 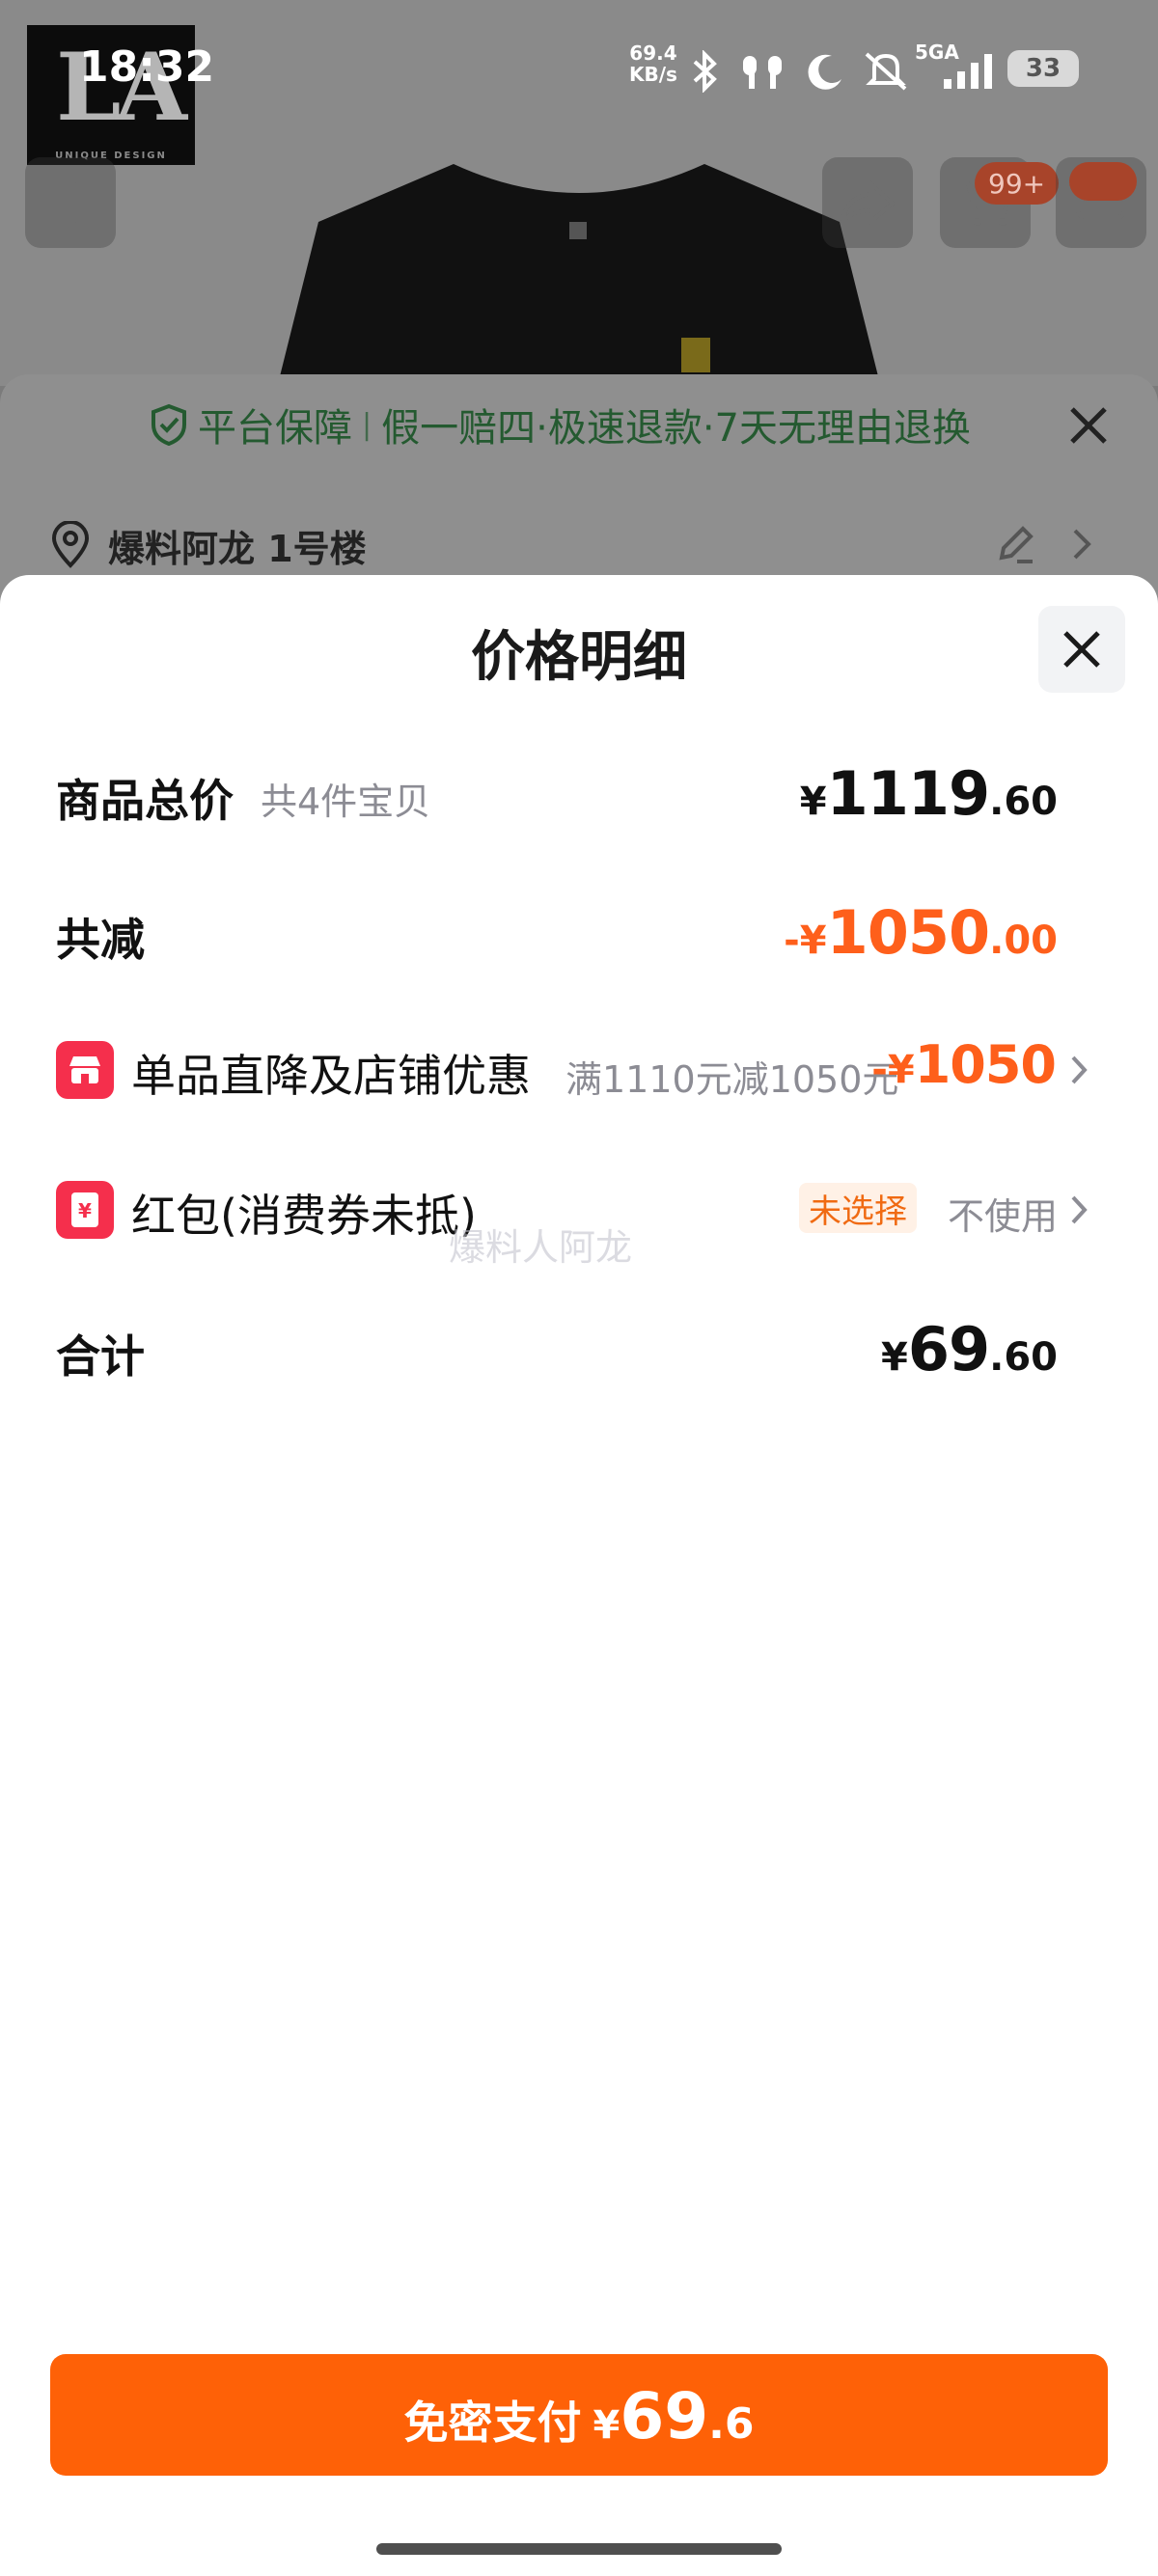 What do you see at coordinates (1103, 182) in the screenshot?
I see `message-badge` at bounding box center [1103, 182].